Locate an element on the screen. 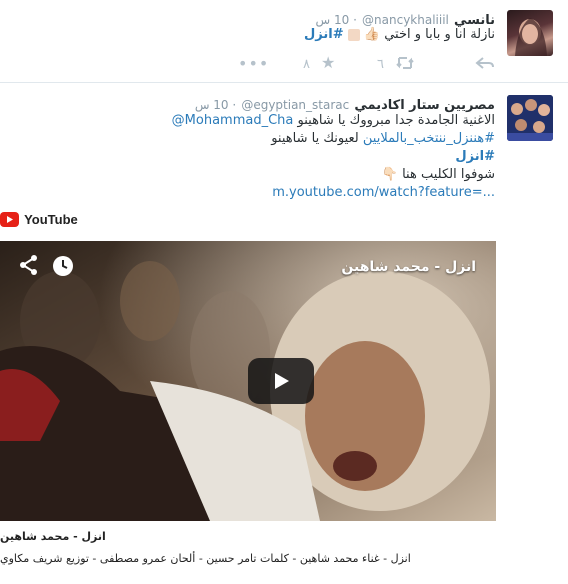  tweet2-line1: الاغنية الجامدة جدا مبرووك يا شاهينو is located at coordinates (396, 120).